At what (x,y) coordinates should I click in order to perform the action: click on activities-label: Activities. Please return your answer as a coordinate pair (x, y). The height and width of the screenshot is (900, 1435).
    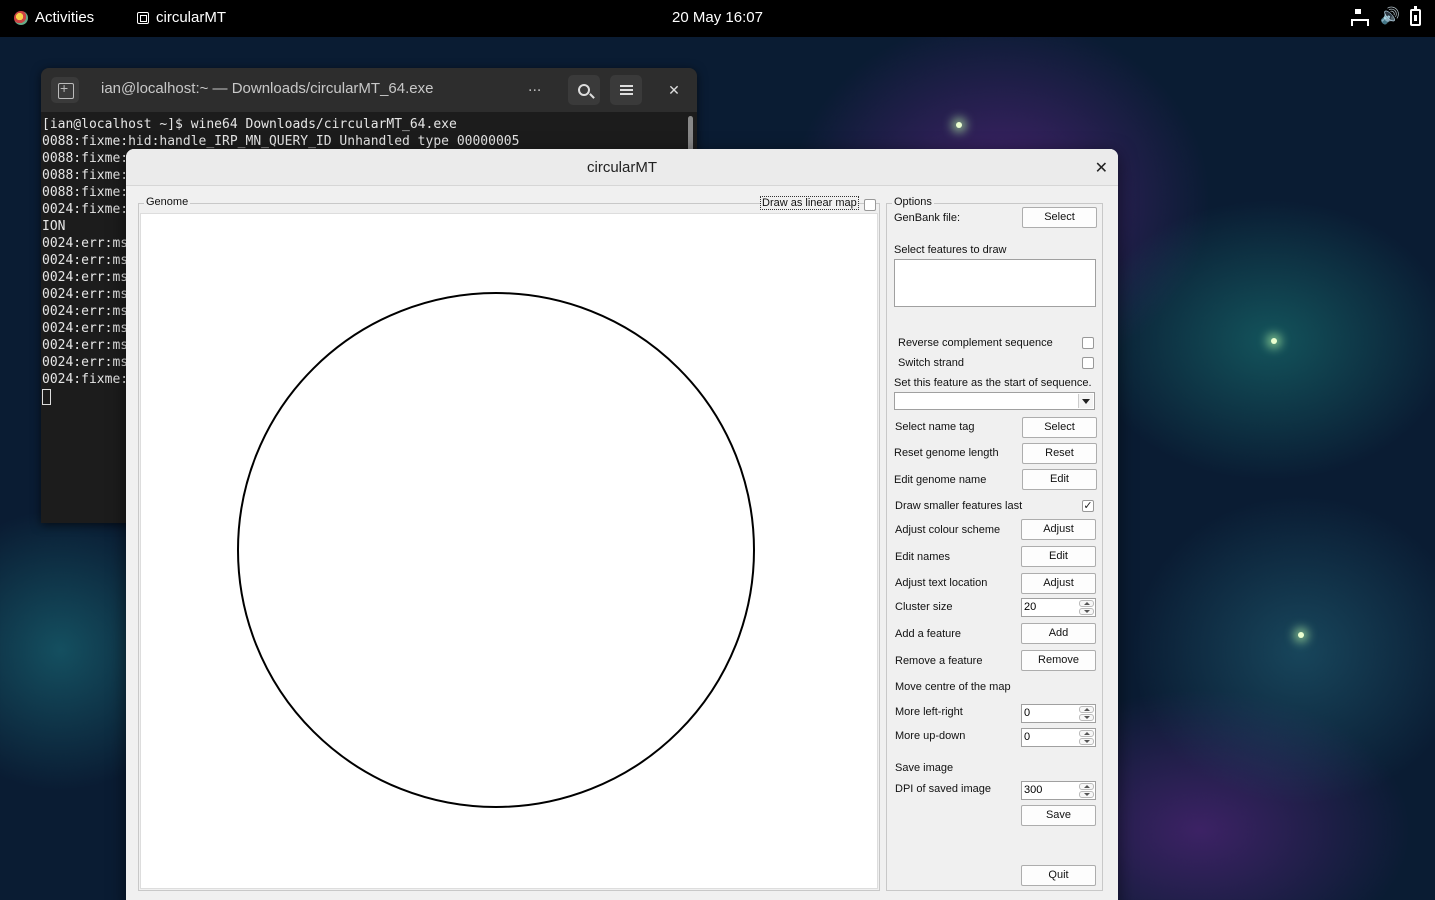
    Looking at the image, I should click on (65, 17).